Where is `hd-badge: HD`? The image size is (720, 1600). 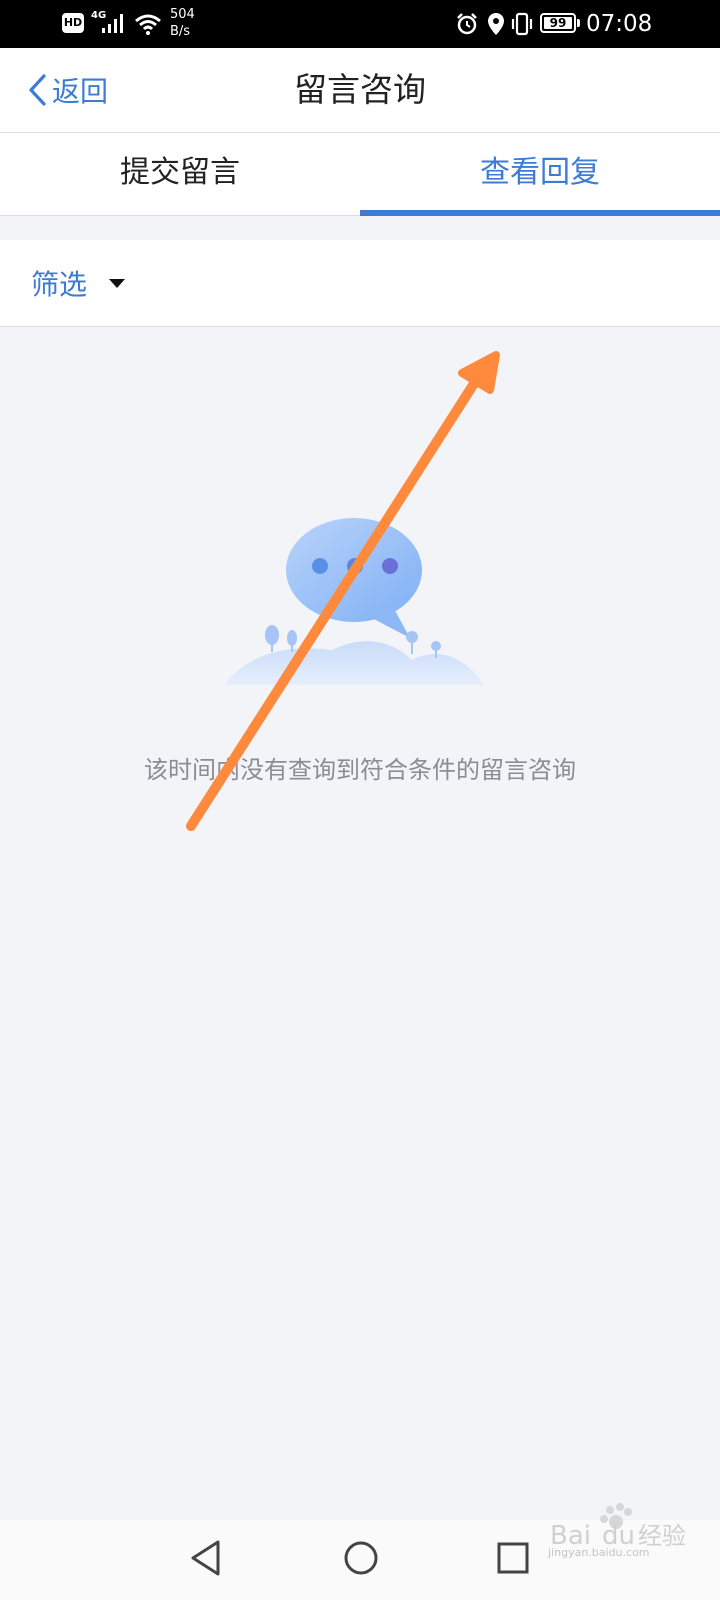 hd-badge: HD is located at coordinates (73, 23).